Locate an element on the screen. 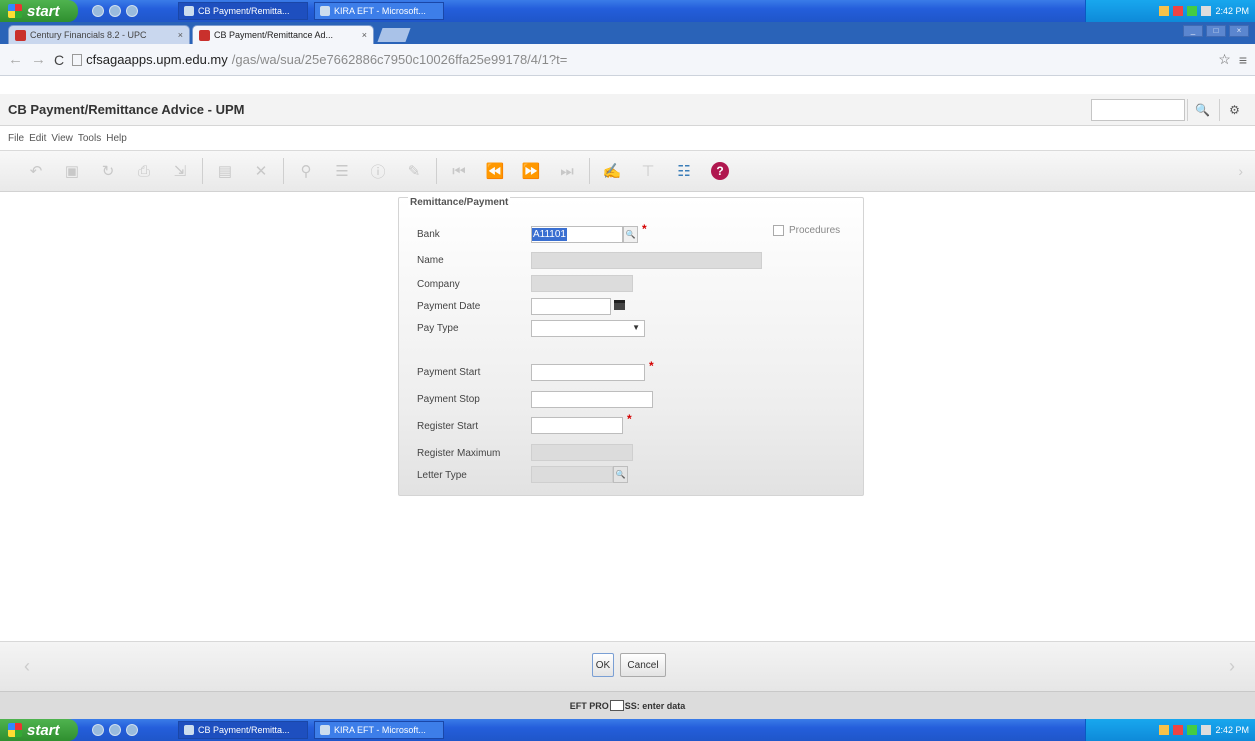 The width and height of the screenshot is (1255, 741). menu-bar: File Edit View Tools Help is located at coordinates (627, 138).